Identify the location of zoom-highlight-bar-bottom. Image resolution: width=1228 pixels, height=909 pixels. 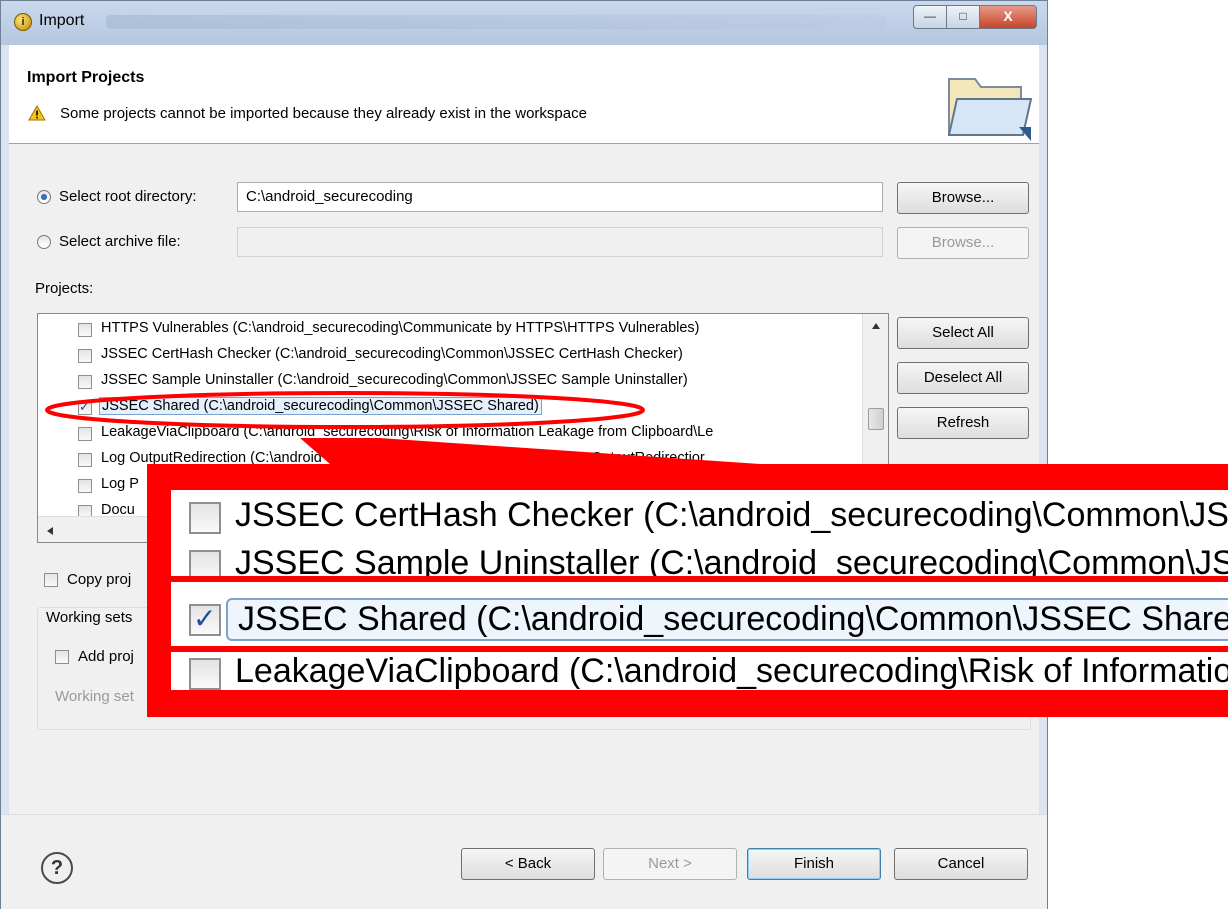
(699, 649).